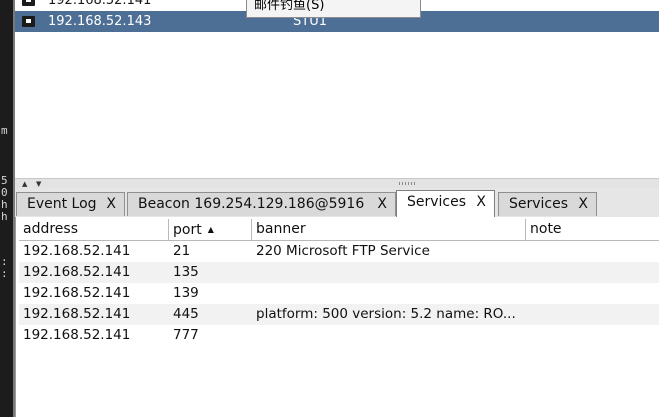 This screenshot has height=417, width=659. Describe the element at coordinates (251, 204) in the screenshot. I see `tab-label: Beacon 169.254.129.186@5916` at that location.